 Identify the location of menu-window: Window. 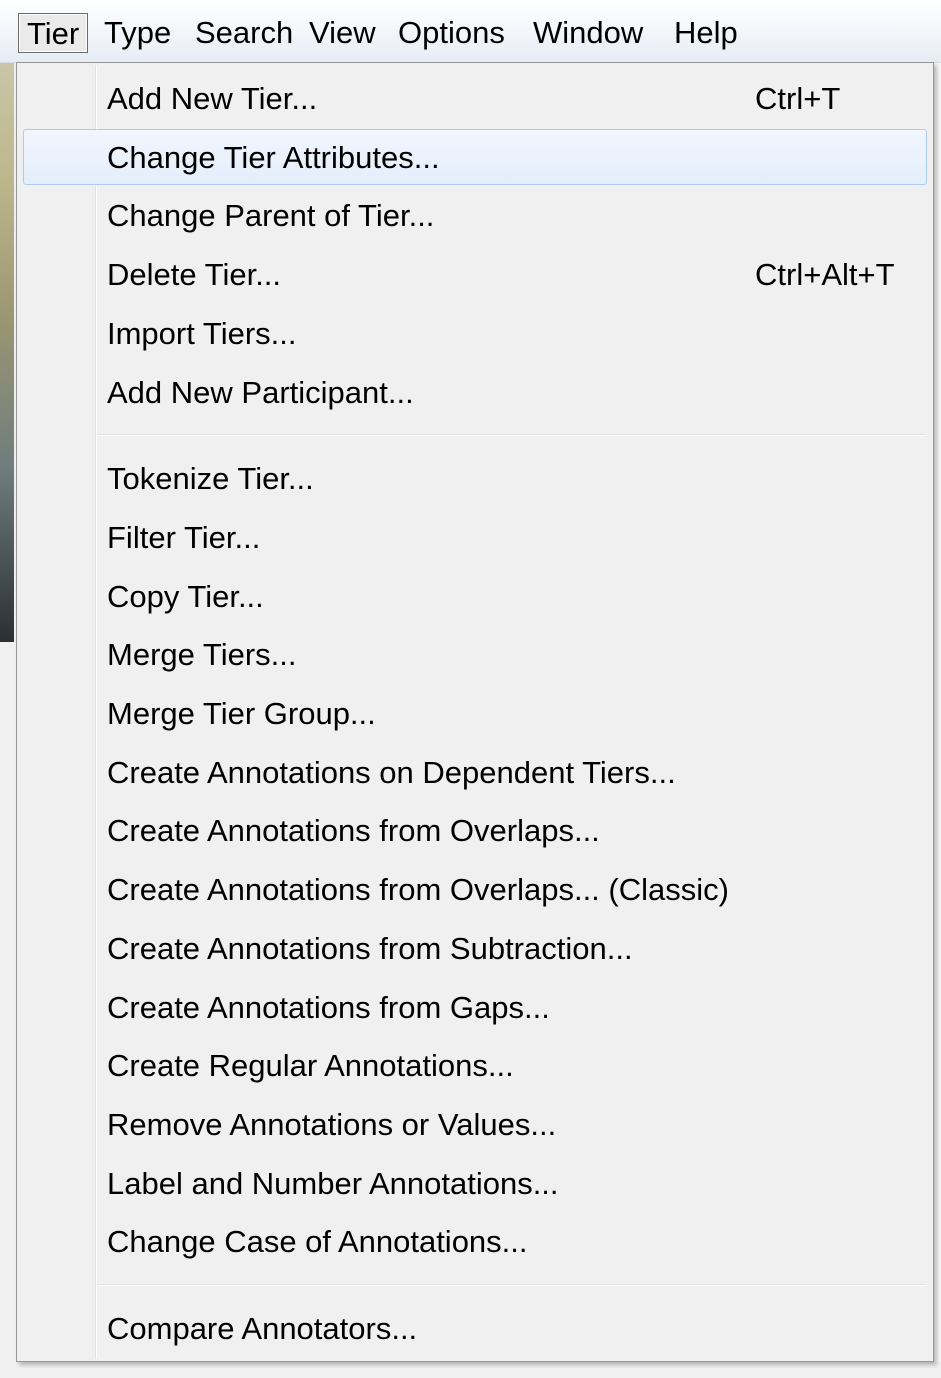
(588, 33).